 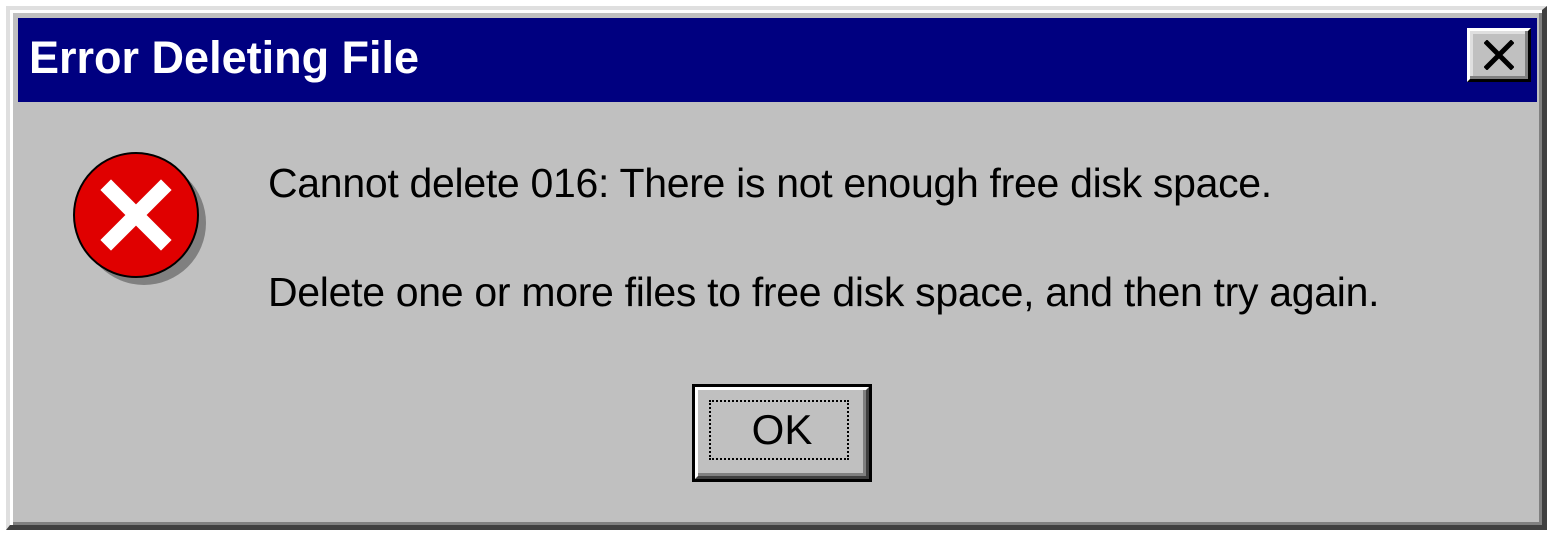 I want to click on ok-button-label: OK, so click(x=782, y=429).